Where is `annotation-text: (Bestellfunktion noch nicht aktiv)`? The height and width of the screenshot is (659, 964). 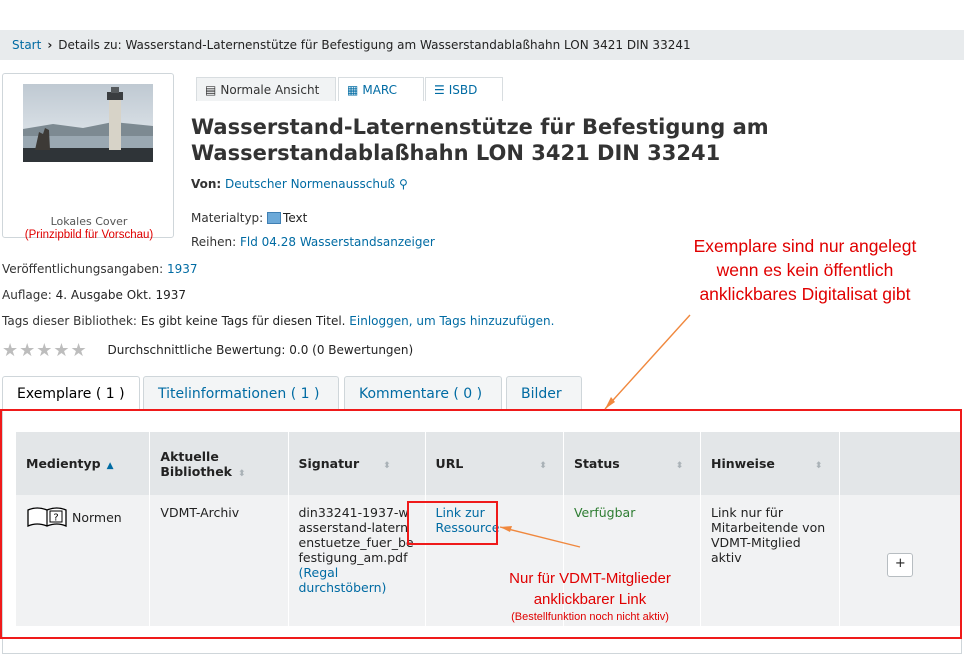
annotation-text: (Bestellfunktion noch nicht aktiv) is located at coordinates (590, 617).